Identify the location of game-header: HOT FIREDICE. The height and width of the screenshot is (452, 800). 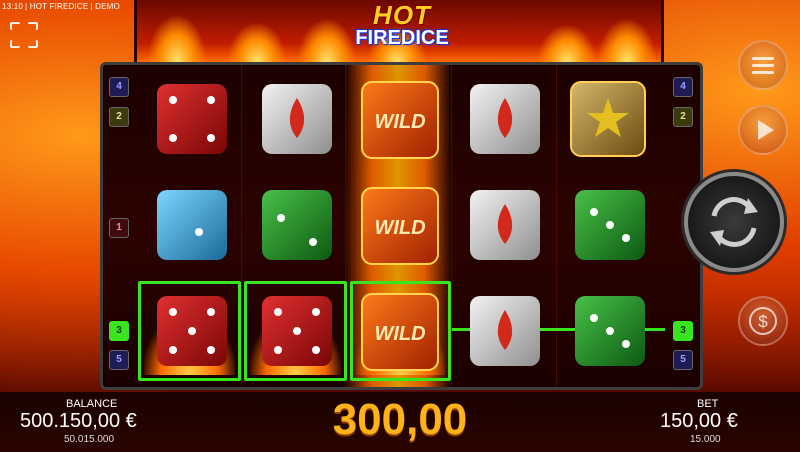
(399, 31).